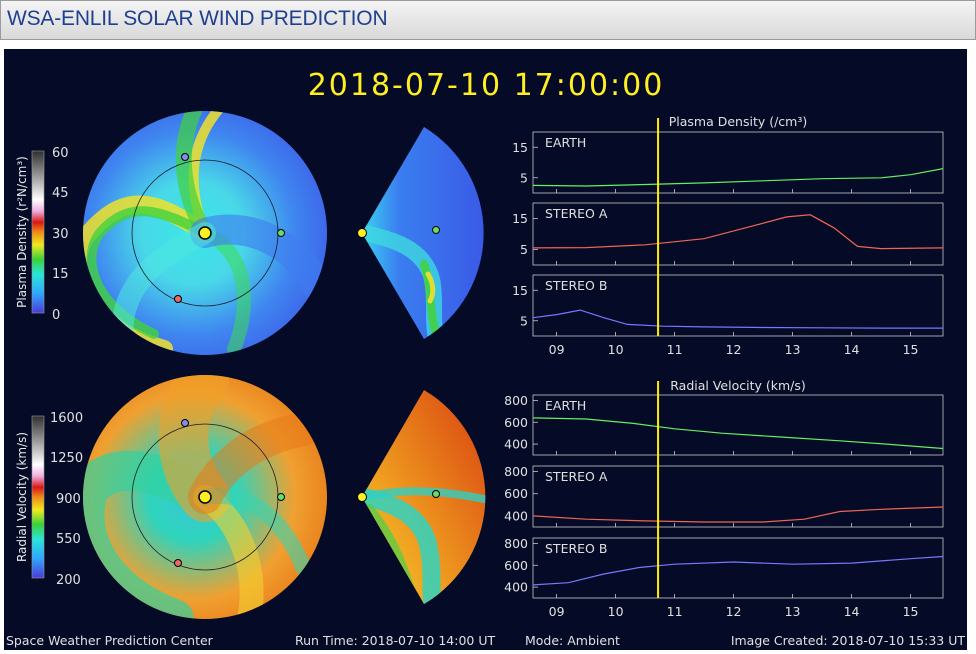 This screenshot has height=654, width=976. I want to click on footer-run-time: Run Time: 2018-07-10 14:00 UT, so click(395, 640).